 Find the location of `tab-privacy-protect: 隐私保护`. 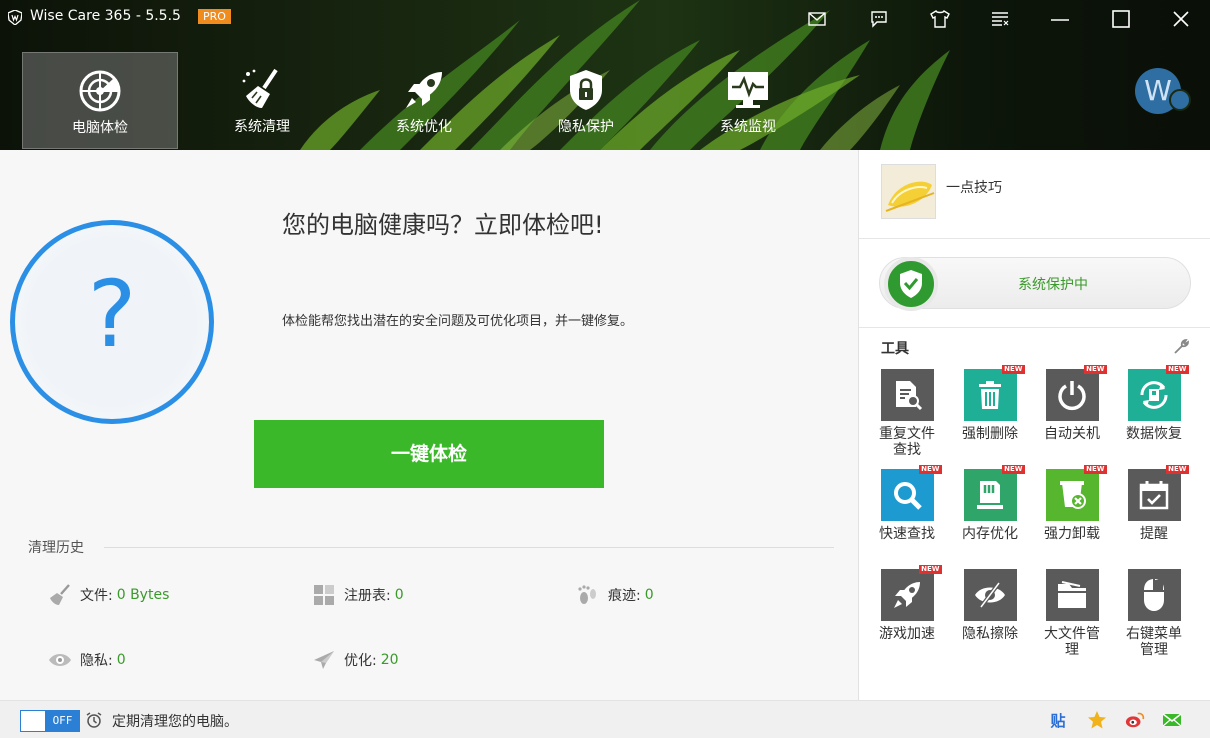

tab-privacy-protect: 隐私保护 is located at coordinates (586, 100).